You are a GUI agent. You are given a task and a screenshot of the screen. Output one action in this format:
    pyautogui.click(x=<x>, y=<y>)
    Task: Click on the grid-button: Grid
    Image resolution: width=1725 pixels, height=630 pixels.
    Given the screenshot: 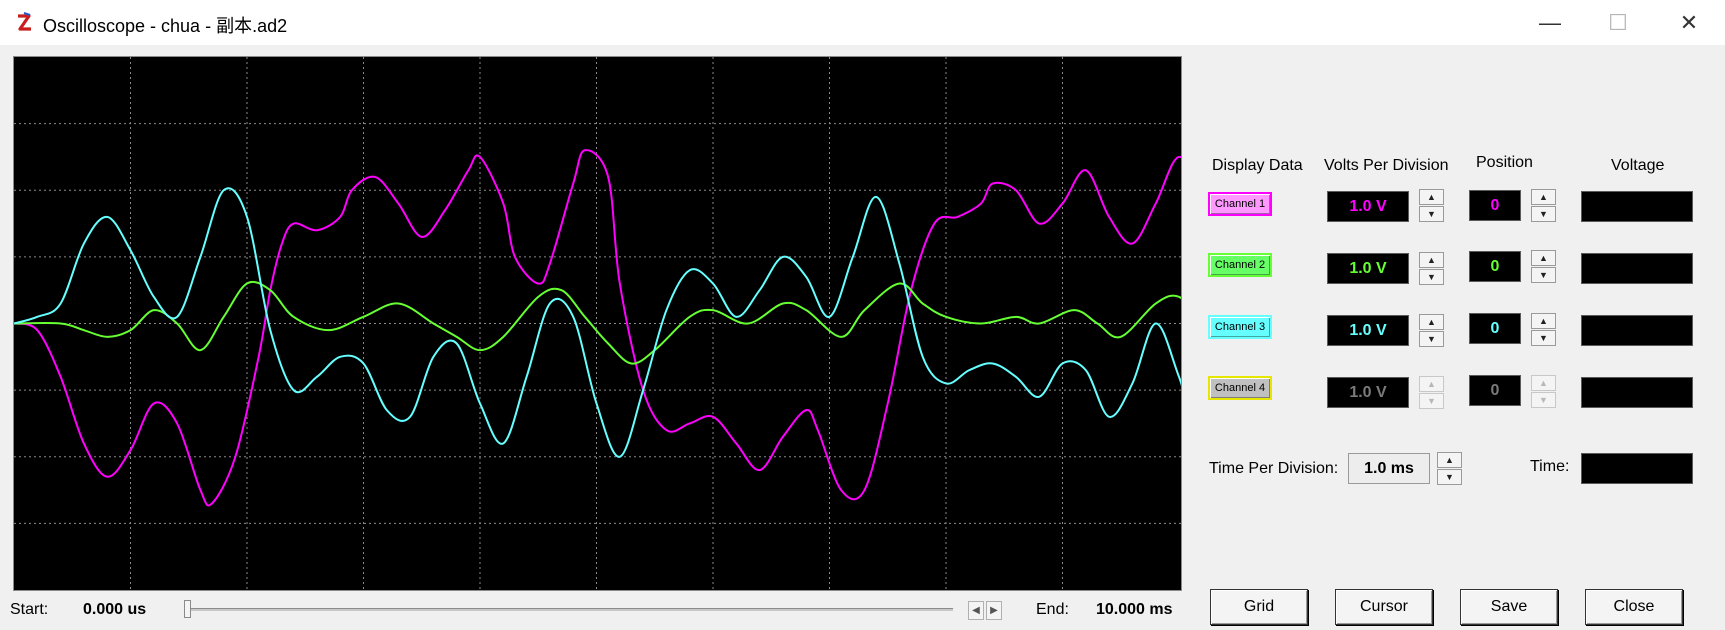 What is the action you would take?
    pyautogui.click(x=1259, y=607)
    